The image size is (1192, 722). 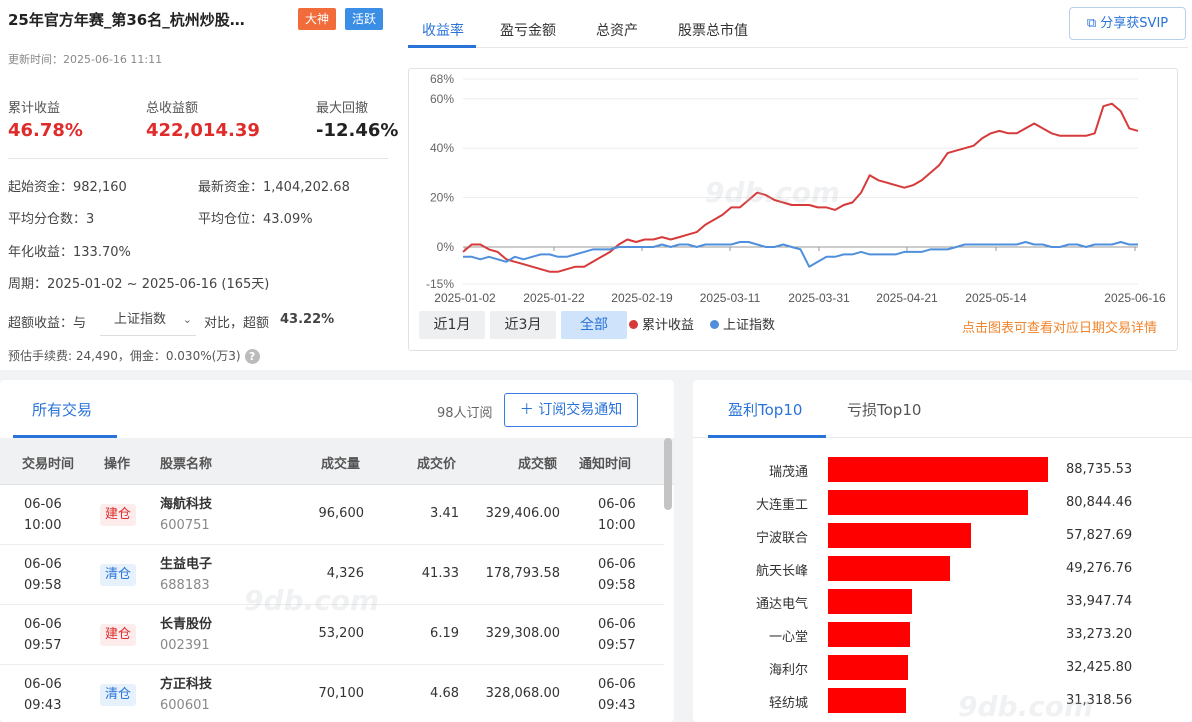 I want to click on bar-label: 海利尔, so click(x=788, y=670).